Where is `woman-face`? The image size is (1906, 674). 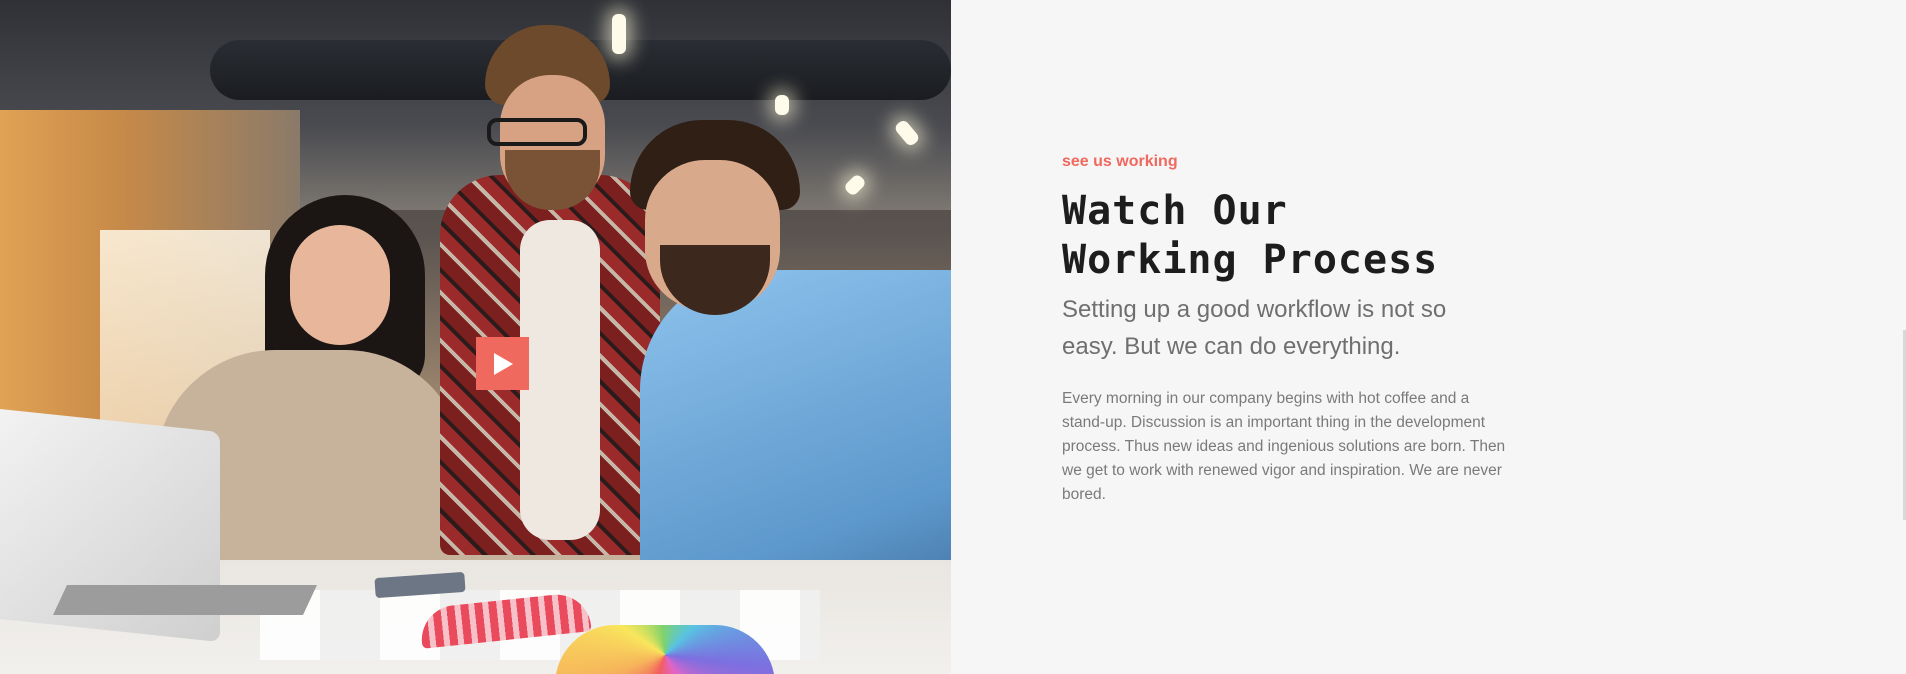
woman-face is located at coordinates (340, 285).